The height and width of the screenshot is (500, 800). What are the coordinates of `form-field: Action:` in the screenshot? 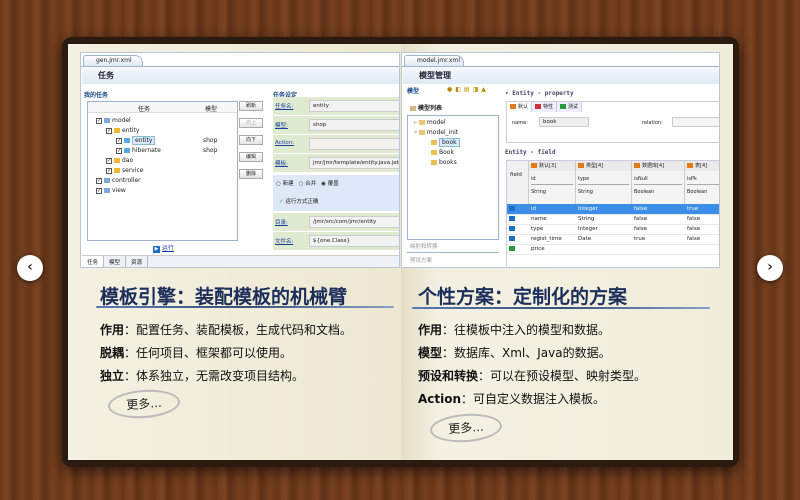 It's located at (336, 144).